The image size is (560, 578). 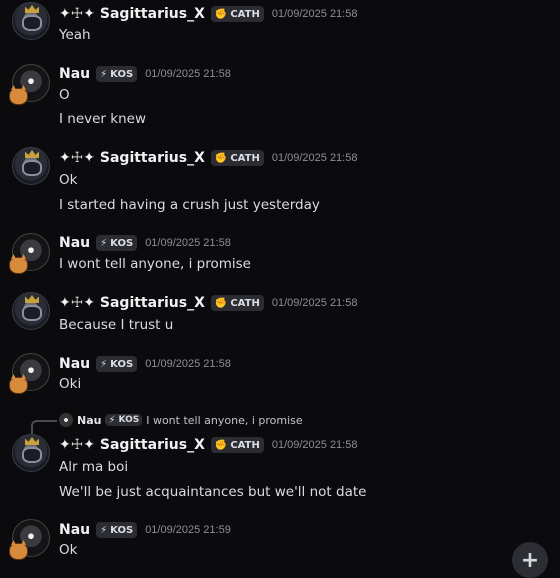 I want to click on plus-icon: +, so click(x=530, y=560).